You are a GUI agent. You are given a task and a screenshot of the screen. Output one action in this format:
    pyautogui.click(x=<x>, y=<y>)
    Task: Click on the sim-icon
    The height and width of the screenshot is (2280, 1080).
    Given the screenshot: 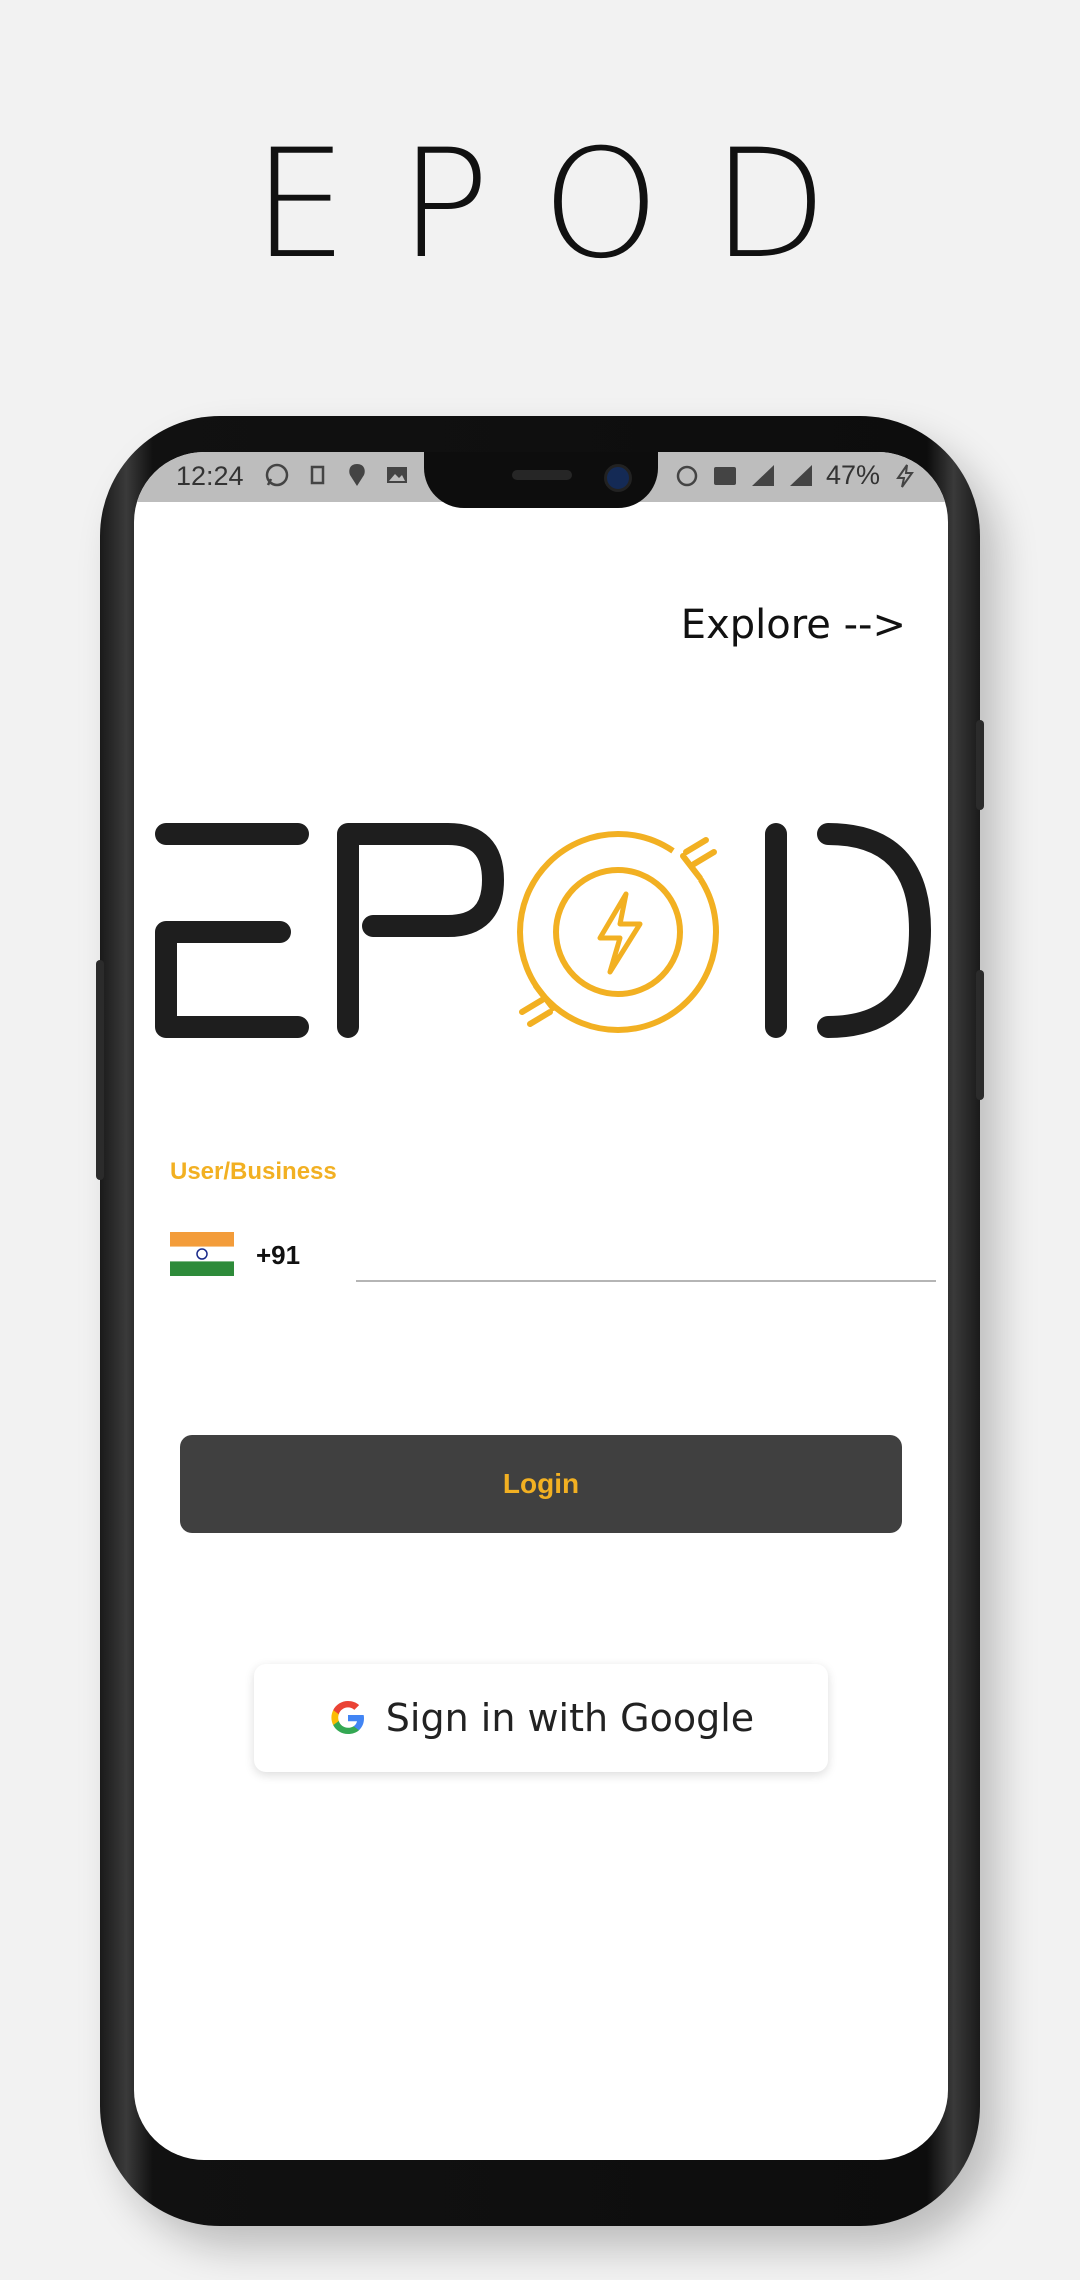 What is the action you would take?
    pyautogui.click(x=317, y=475)
    